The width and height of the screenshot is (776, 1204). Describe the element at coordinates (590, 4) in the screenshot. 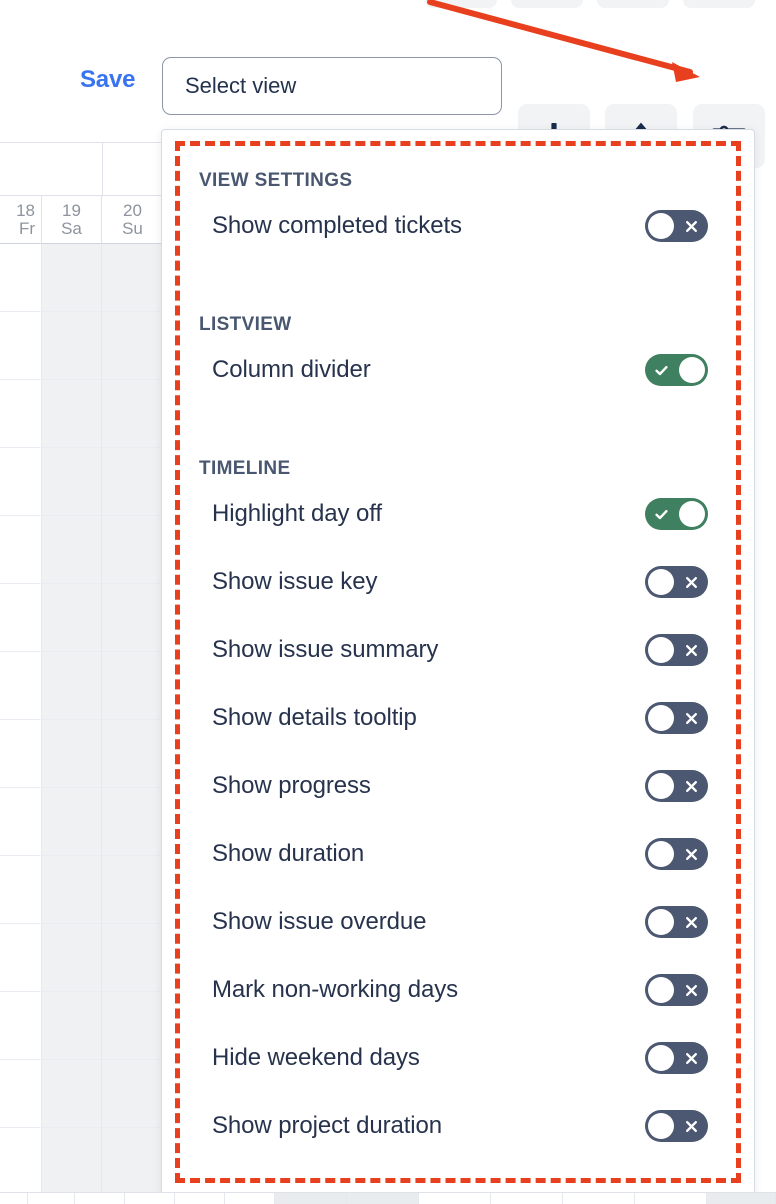

I see `top-toolbar-cutoff` at that location.